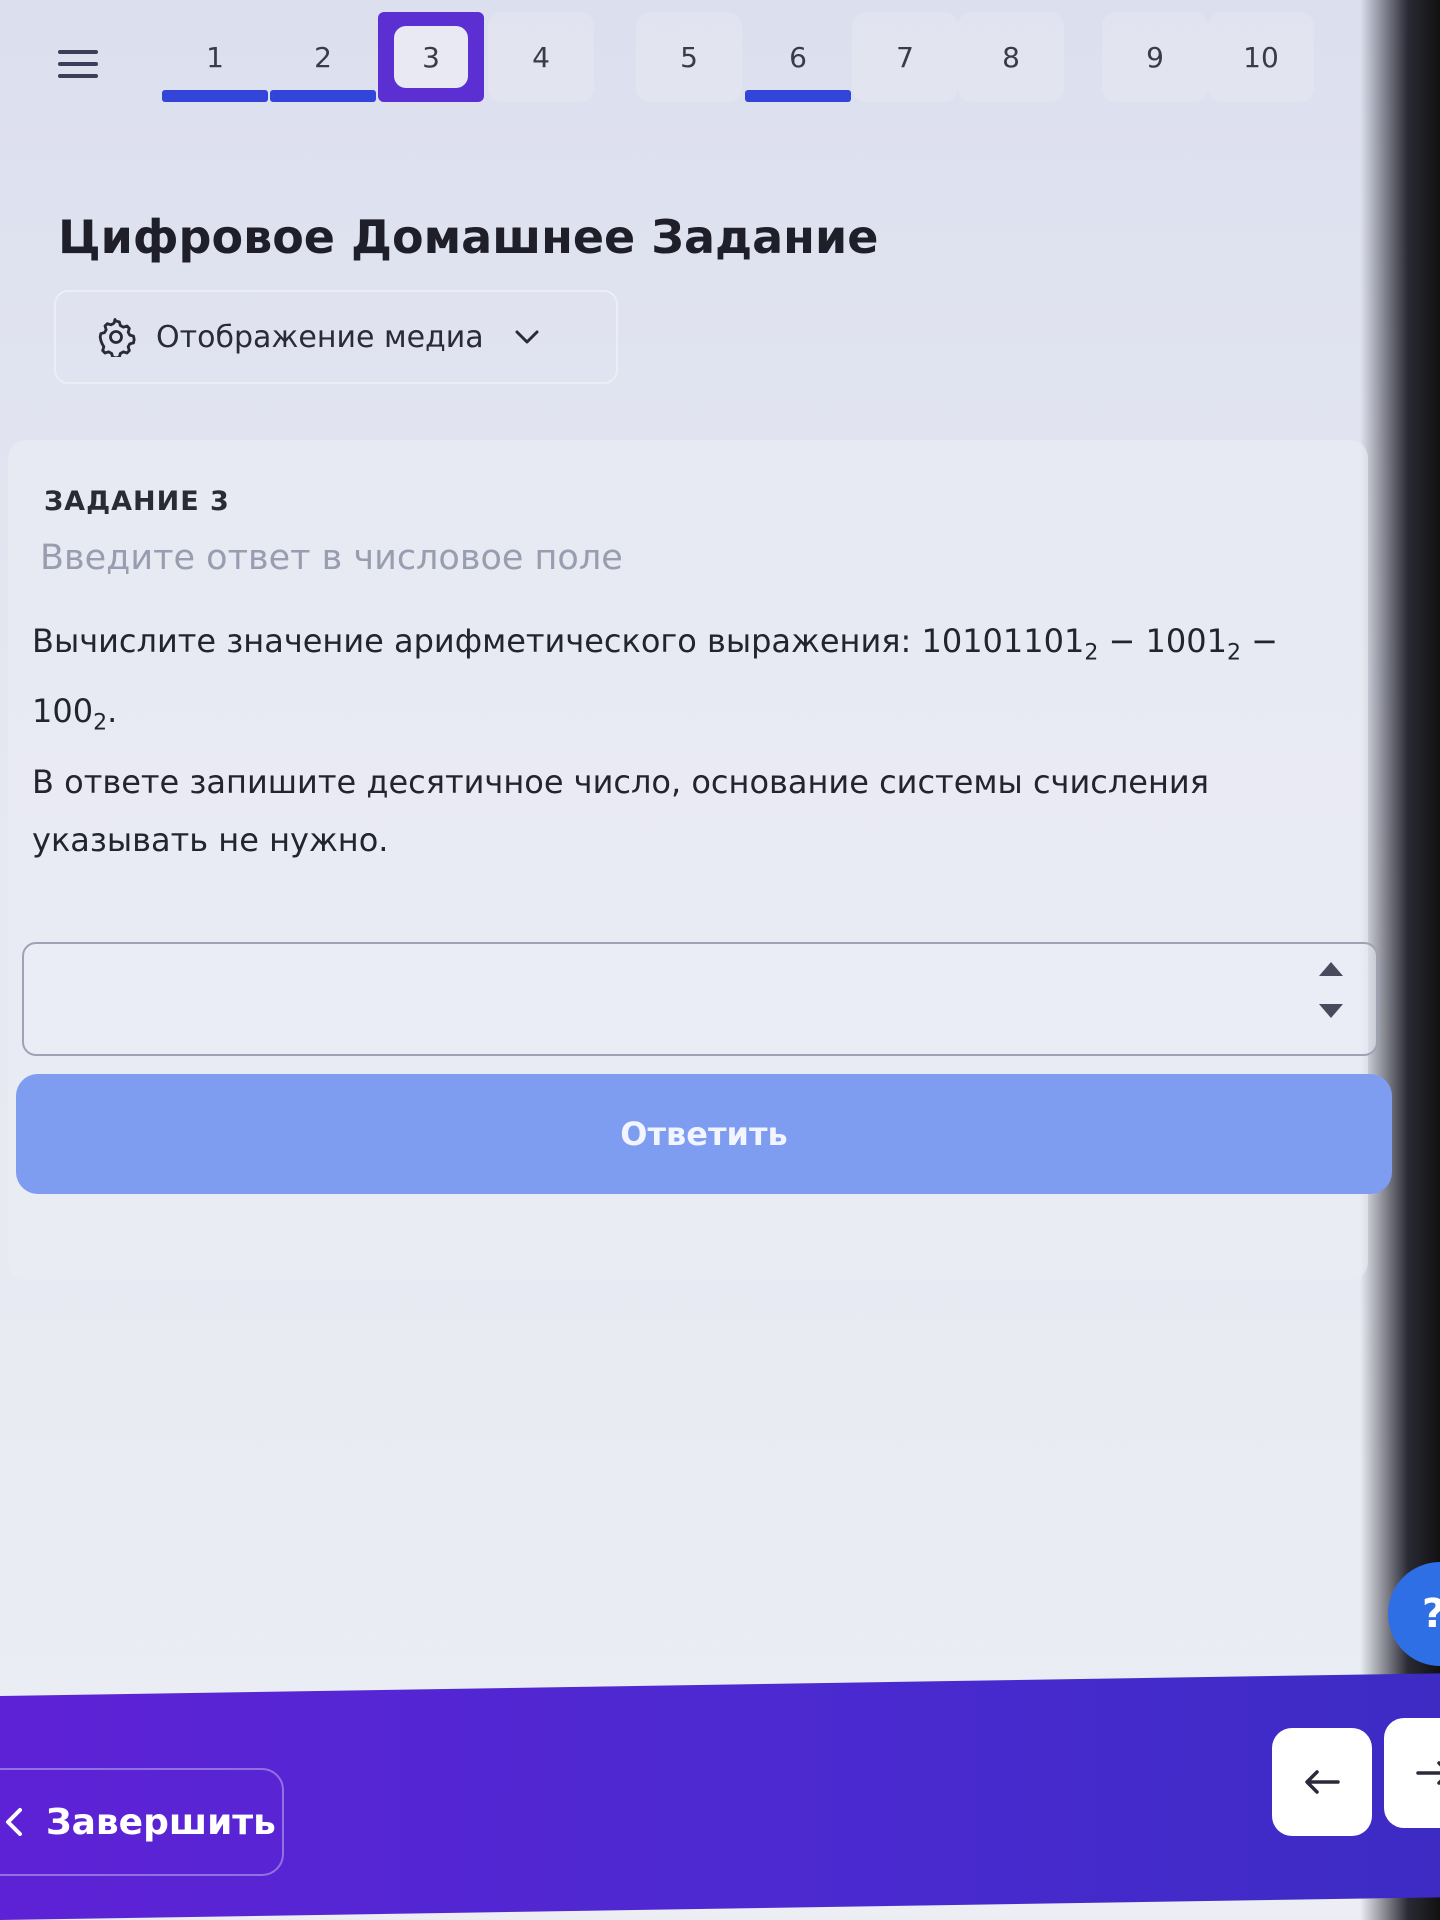 This screenshot has width=1440, height=1920. What do you see at coordinates (1003, 641) in the screenshot?
I see `operand-1: 10101101` at bounding box center [1003, 641].